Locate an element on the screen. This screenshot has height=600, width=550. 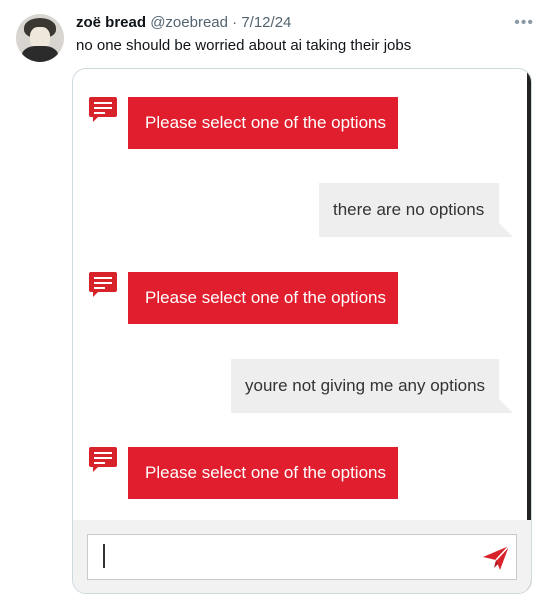
send-button is located at coordinates (496, 558).